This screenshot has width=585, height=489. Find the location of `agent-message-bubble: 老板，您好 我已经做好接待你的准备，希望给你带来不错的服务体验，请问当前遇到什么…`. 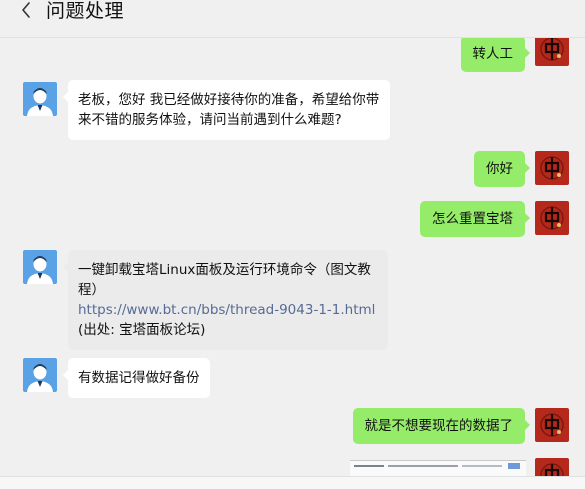

agent-message-bubble: 老板，您好 我已经做好接待你的准备，希望给你带来不错的服务体验，请问当前遇到什么… is located at coordinates (226, 110).